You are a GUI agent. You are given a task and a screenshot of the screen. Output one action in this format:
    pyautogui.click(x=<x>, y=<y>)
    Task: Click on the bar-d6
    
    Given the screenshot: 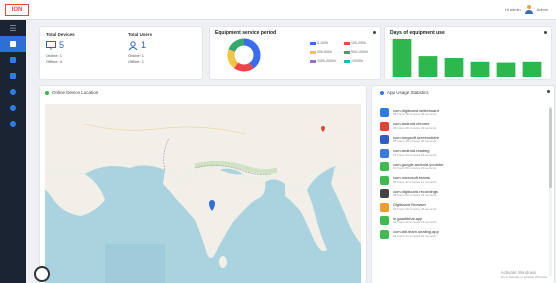 What is the action you would take?
    pyautogui.click(x=532, y=69)
    